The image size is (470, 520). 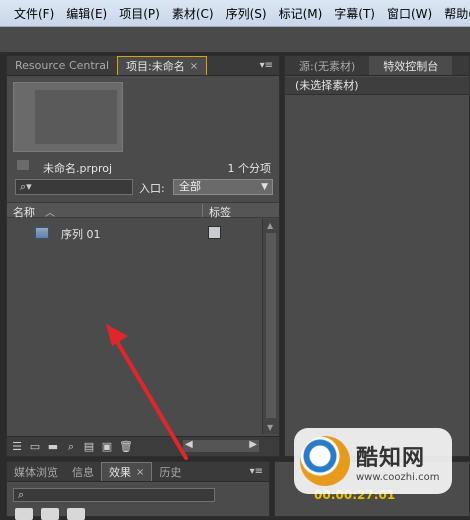 I want to click on watermark: 酷知网 www.coozhi.com, so click(x=373, y=461).